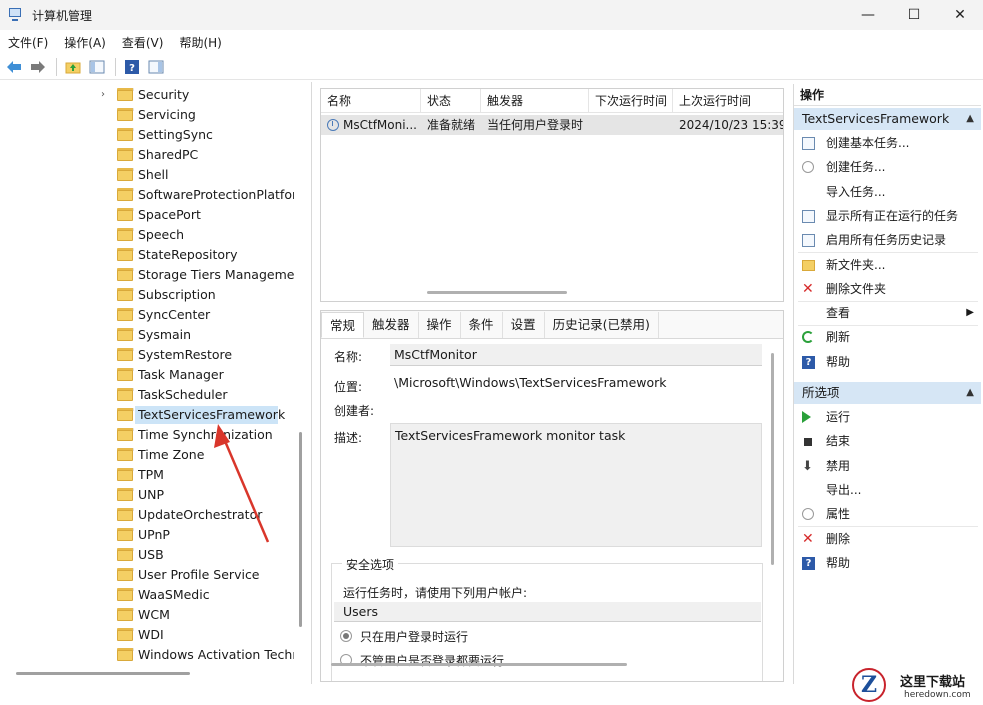  Describe the element at coordinates (148, 135) in the screenshot. I see `tree-item: SettingSync` at that location.